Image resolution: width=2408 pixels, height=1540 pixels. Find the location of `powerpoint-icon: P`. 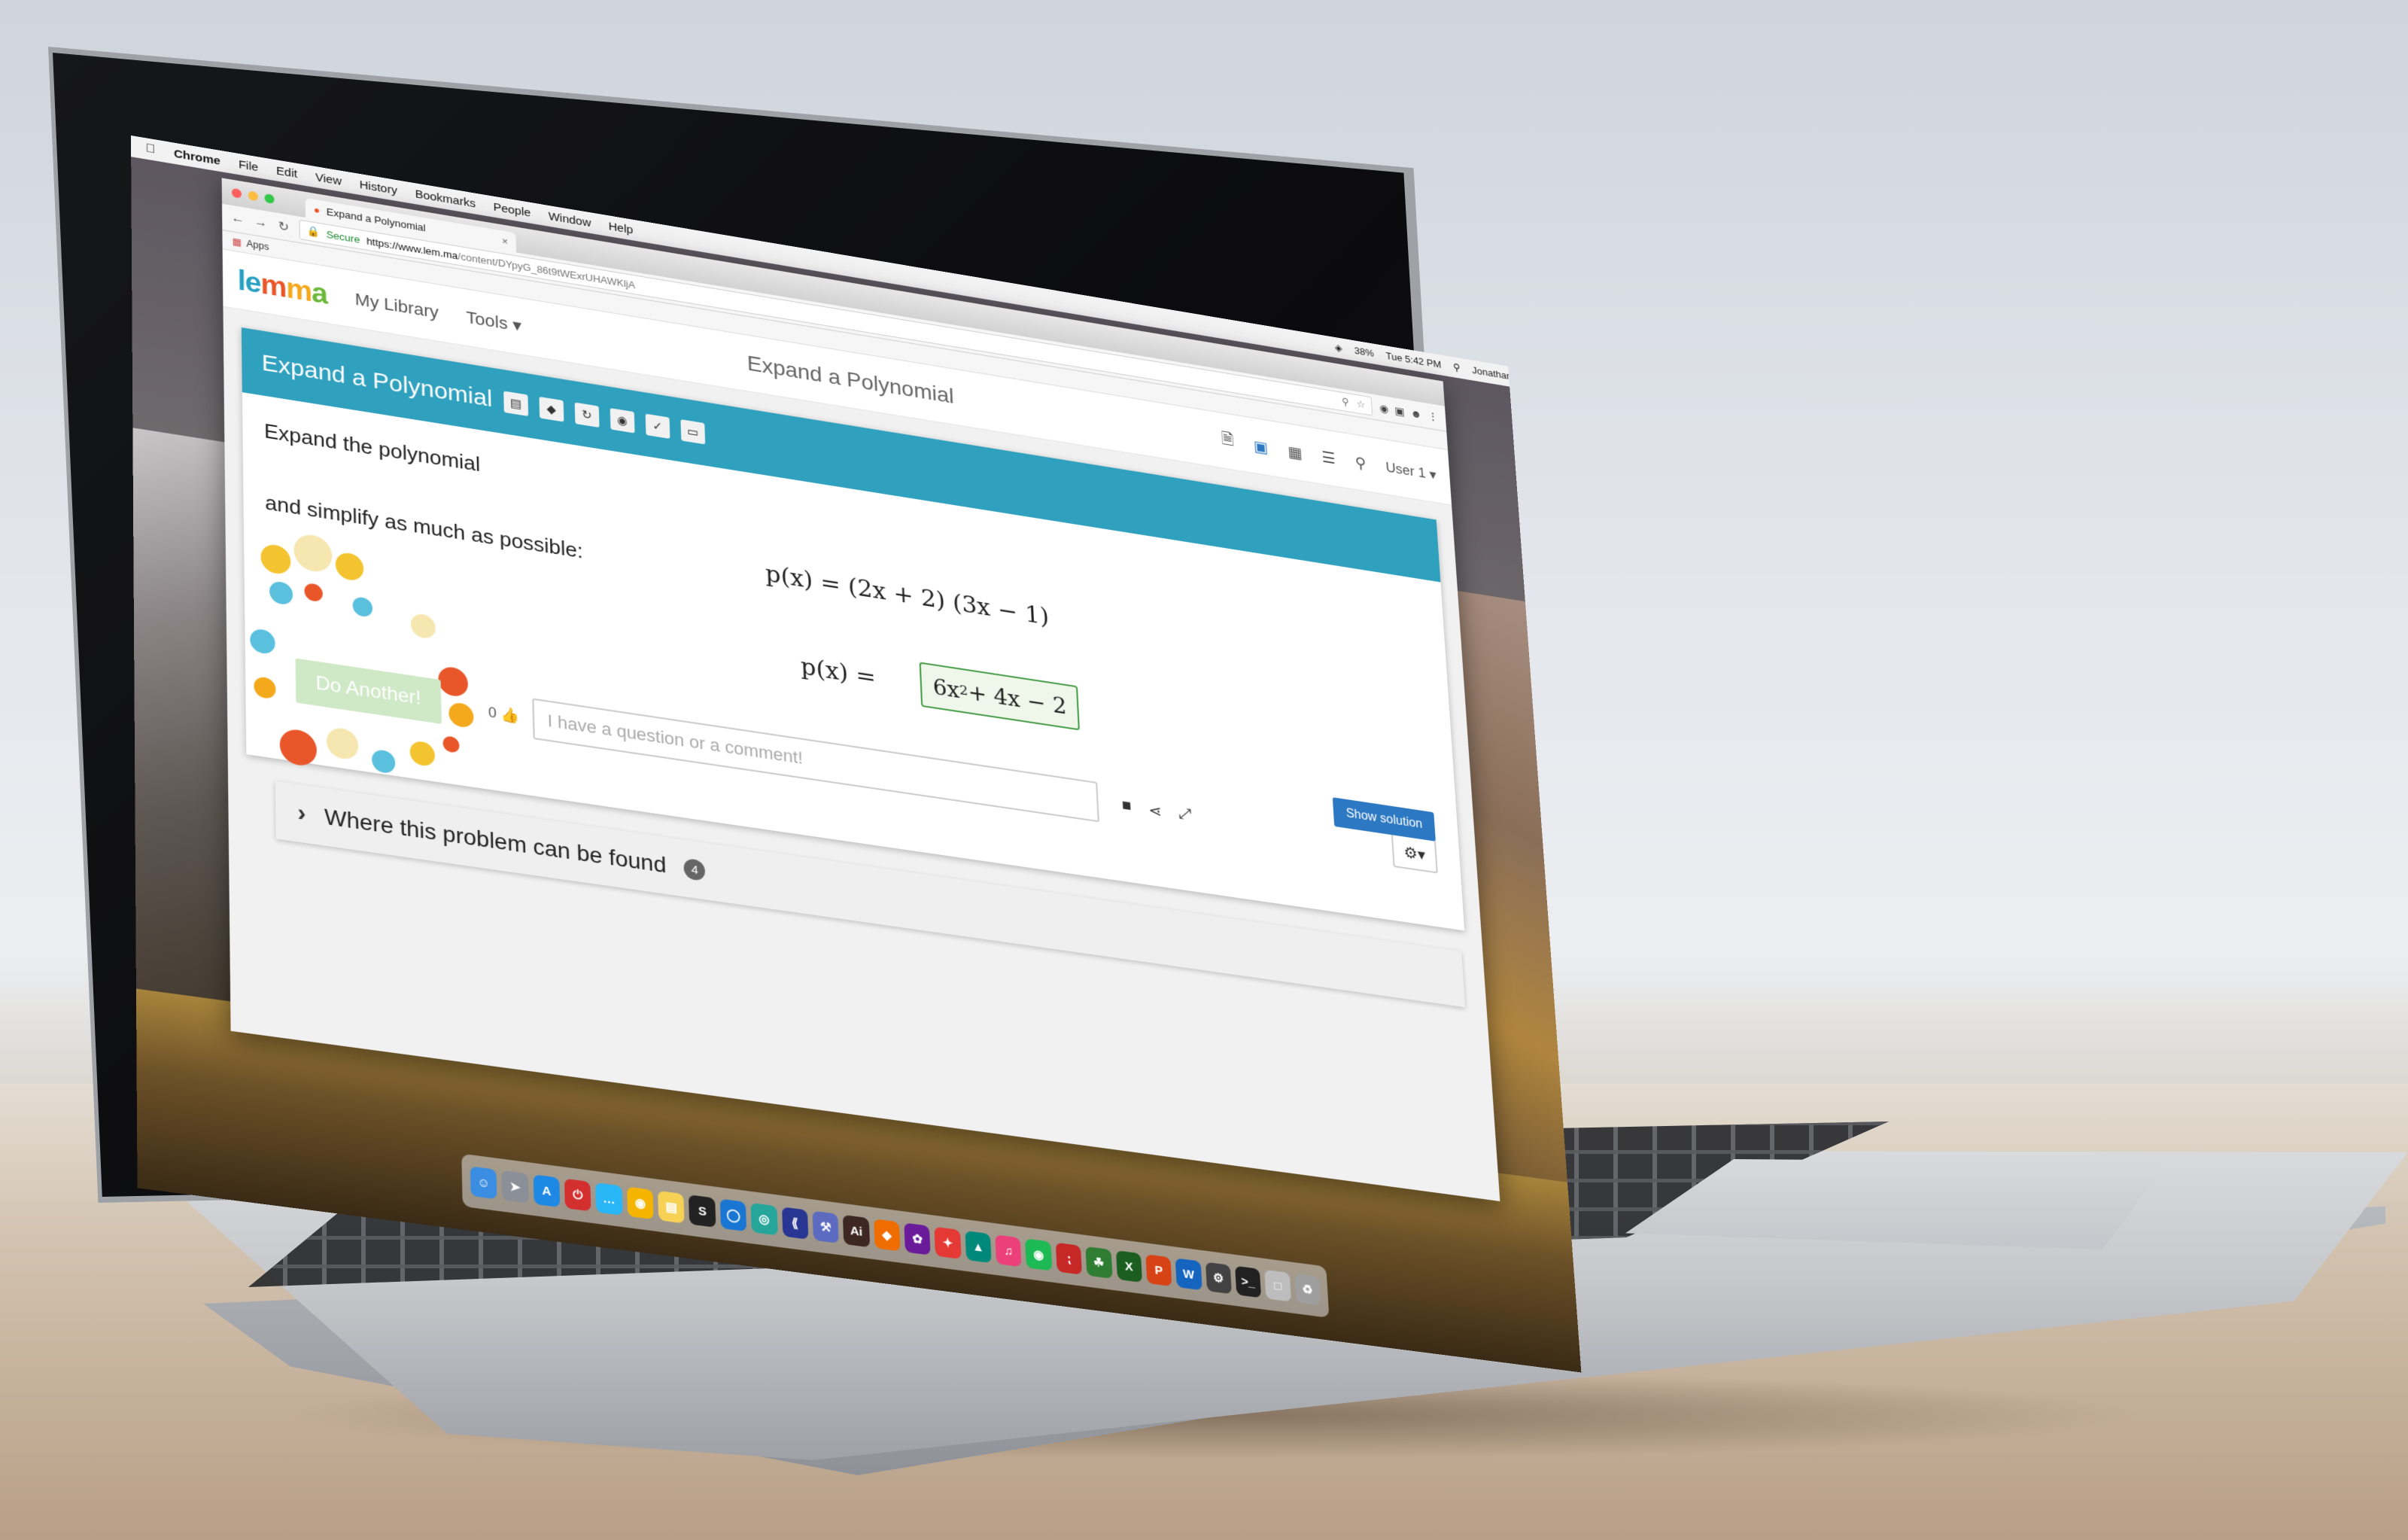

powerpoint-icon: P is located at coordinates (1158, 1270).